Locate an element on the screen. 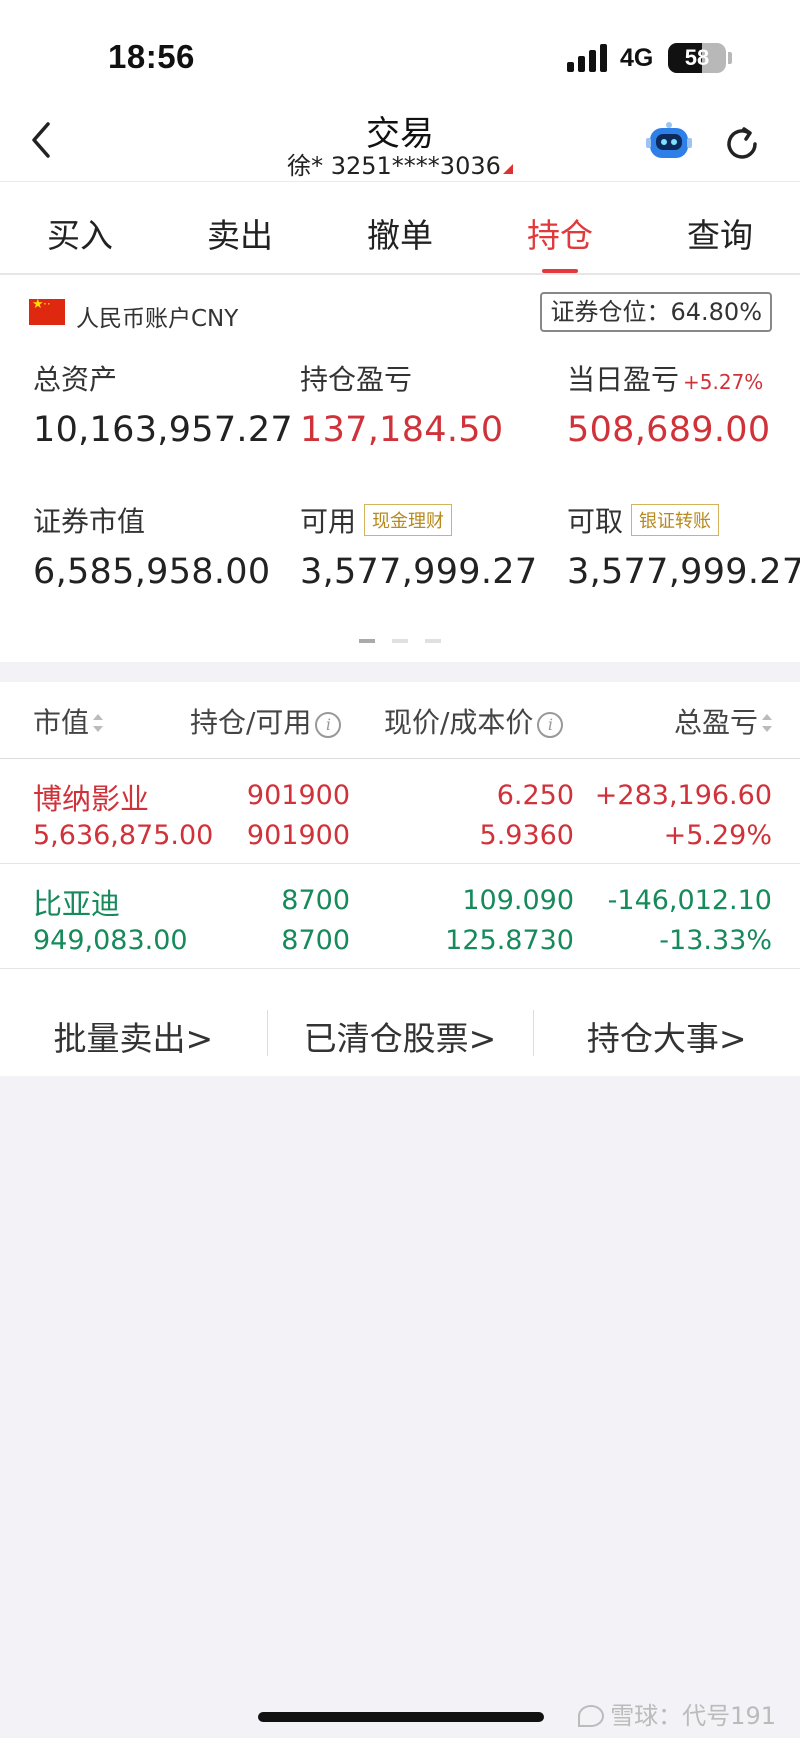 The height and width of the screenshot is (1738, 800). tab-query: 查询 is located at coordinates (720, 228).